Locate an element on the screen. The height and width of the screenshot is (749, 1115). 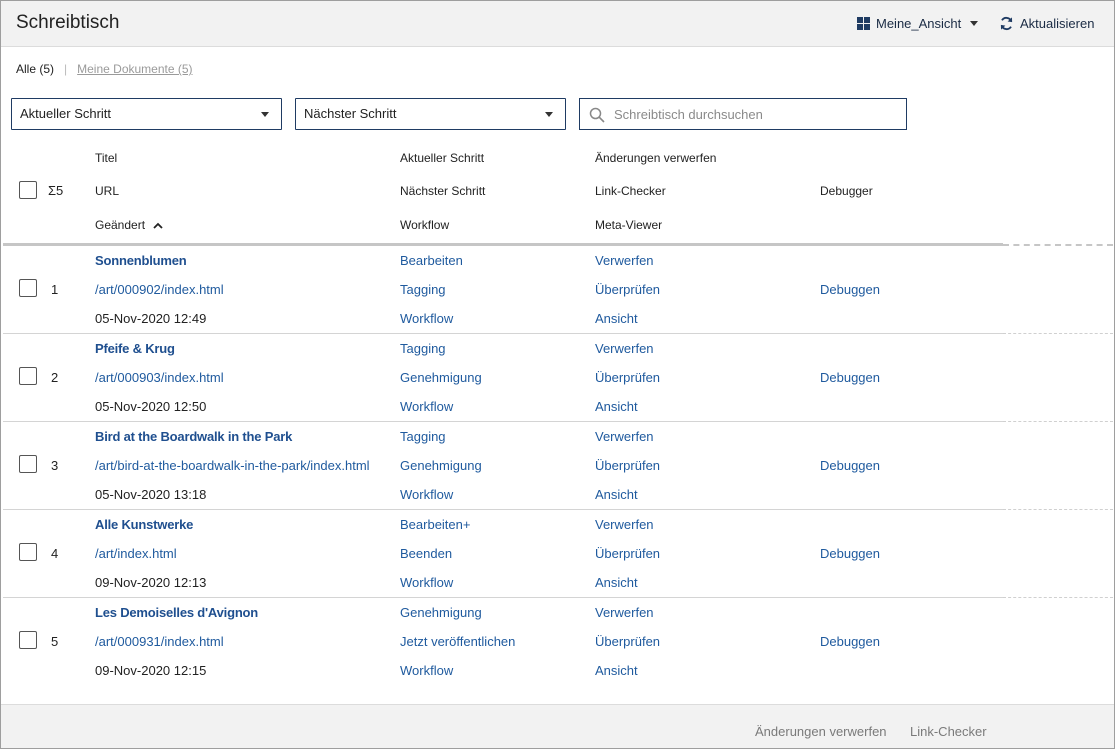
row-number: 3 is located at coordinates (55, 465).